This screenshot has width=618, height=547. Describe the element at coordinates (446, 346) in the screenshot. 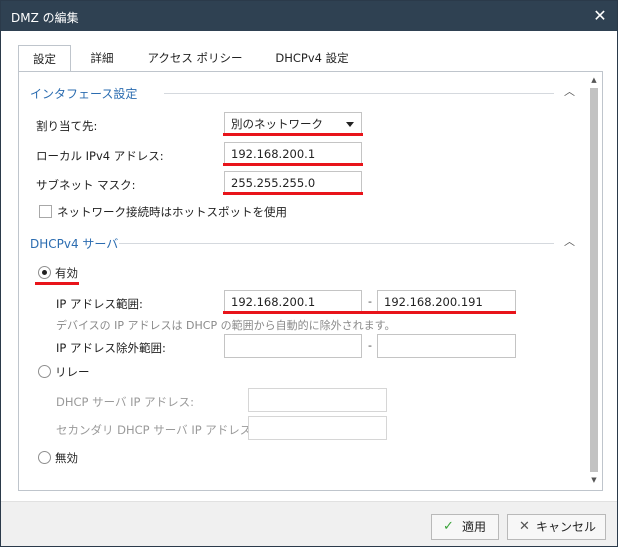

I see `exclude-range-end-input` at that location.